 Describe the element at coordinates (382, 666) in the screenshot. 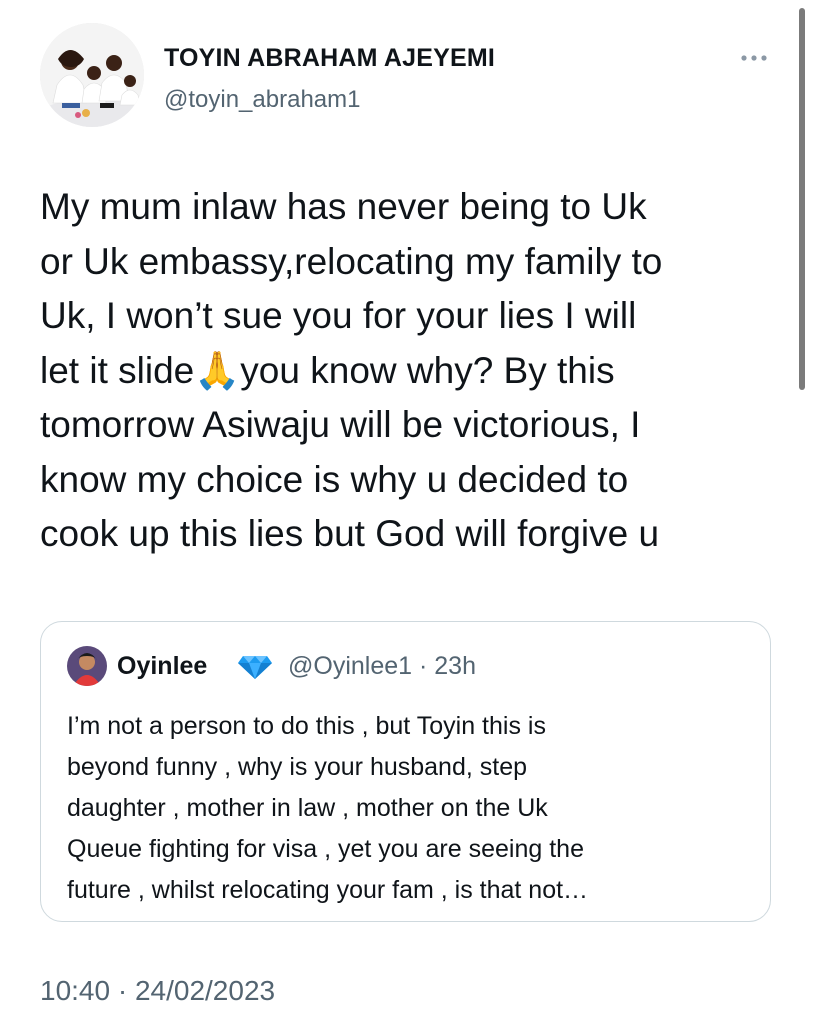

I see `quoted-author-handle-time: @Oyinlee1 · 23h` at that location.